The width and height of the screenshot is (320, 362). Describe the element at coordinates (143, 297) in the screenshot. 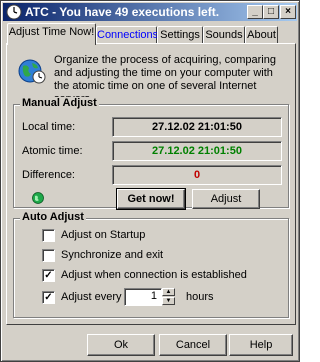

I see `interval-input: 1` at that location.